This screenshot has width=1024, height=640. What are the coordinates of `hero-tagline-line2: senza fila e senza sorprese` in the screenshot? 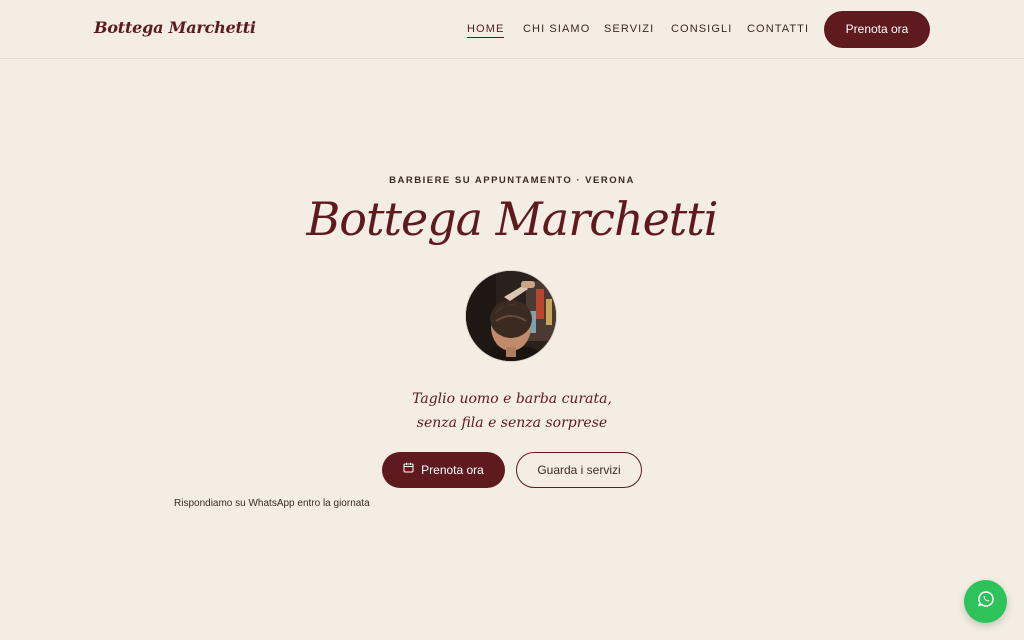 It's located at (512, 423).